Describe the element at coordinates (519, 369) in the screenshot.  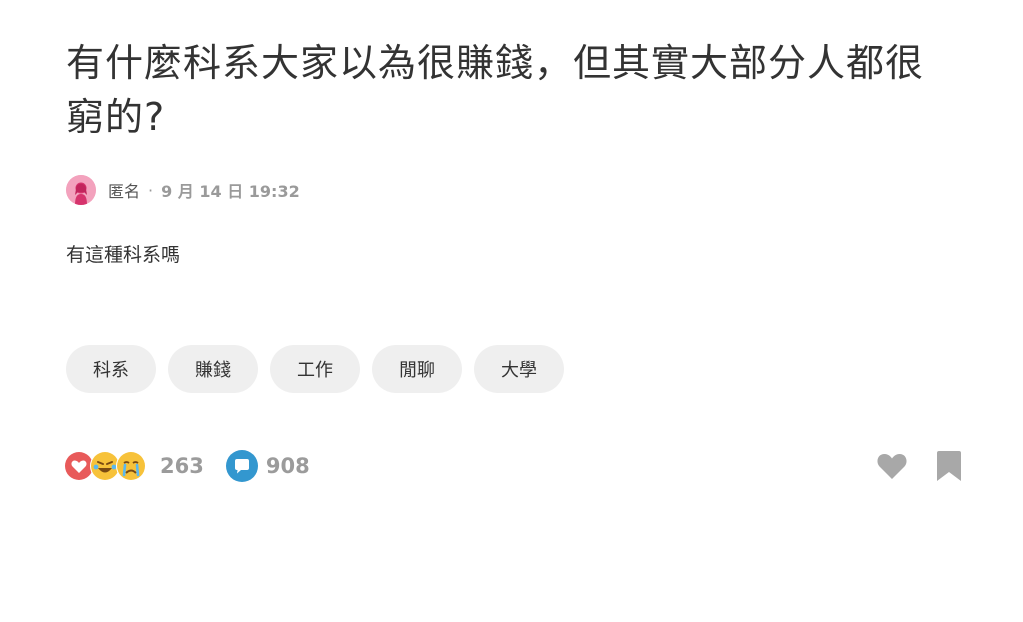
I see `tag-chip: 大學` at that location.